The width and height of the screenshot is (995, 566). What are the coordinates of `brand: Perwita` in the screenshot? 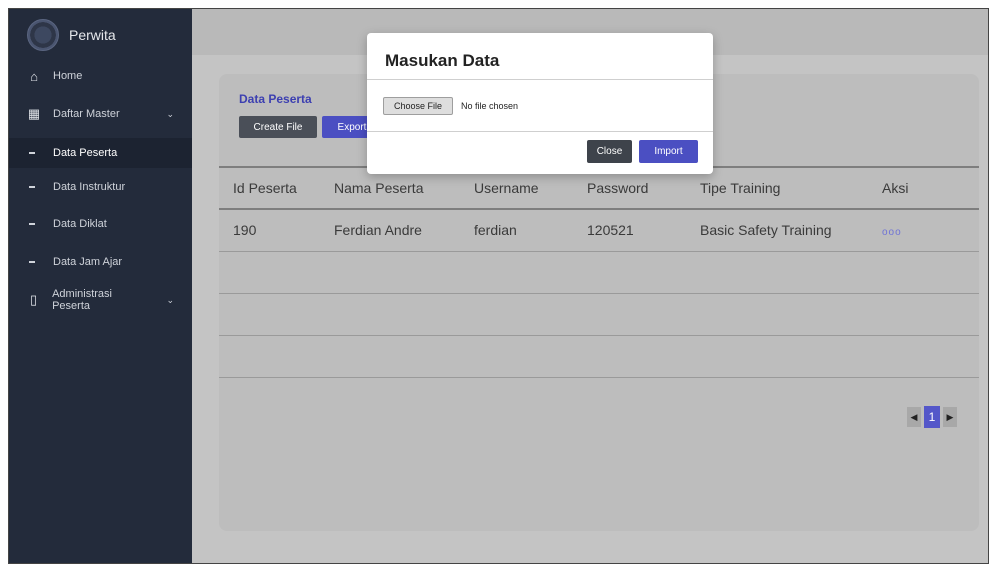 It's located at (71, 35).